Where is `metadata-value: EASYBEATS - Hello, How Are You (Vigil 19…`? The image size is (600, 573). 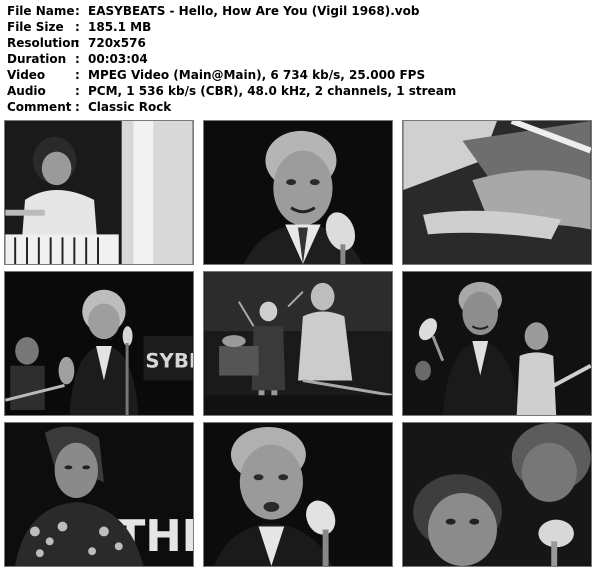 metadata-value: EASYBEATS - Hello, How Are You (Vigil 19… is located at coordinates (254, 11).